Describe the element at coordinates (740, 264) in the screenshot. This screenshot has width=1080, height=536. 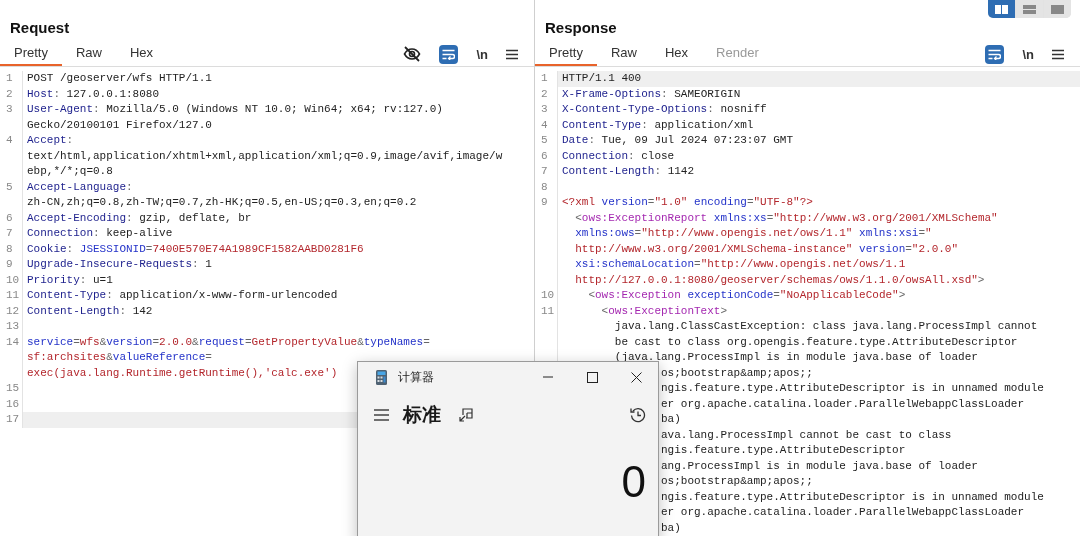
I see `code-line: xsi:schemaLocation="http://www.opengis.net/ows/1.1` at that location.